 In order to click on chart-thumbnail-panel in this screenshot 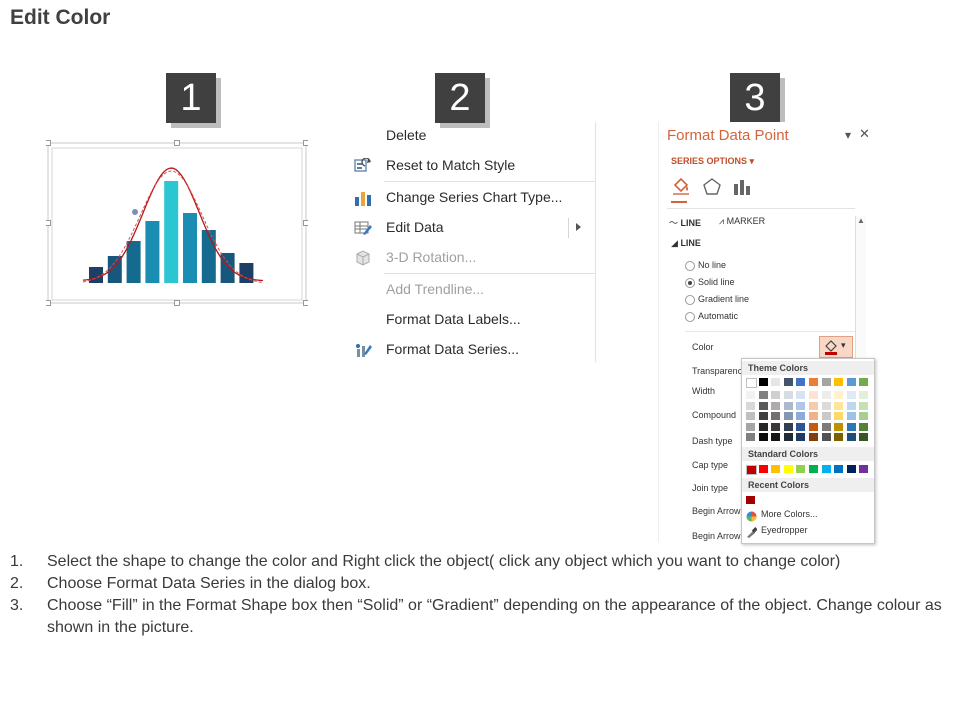, I will do `click(177, 223)`.